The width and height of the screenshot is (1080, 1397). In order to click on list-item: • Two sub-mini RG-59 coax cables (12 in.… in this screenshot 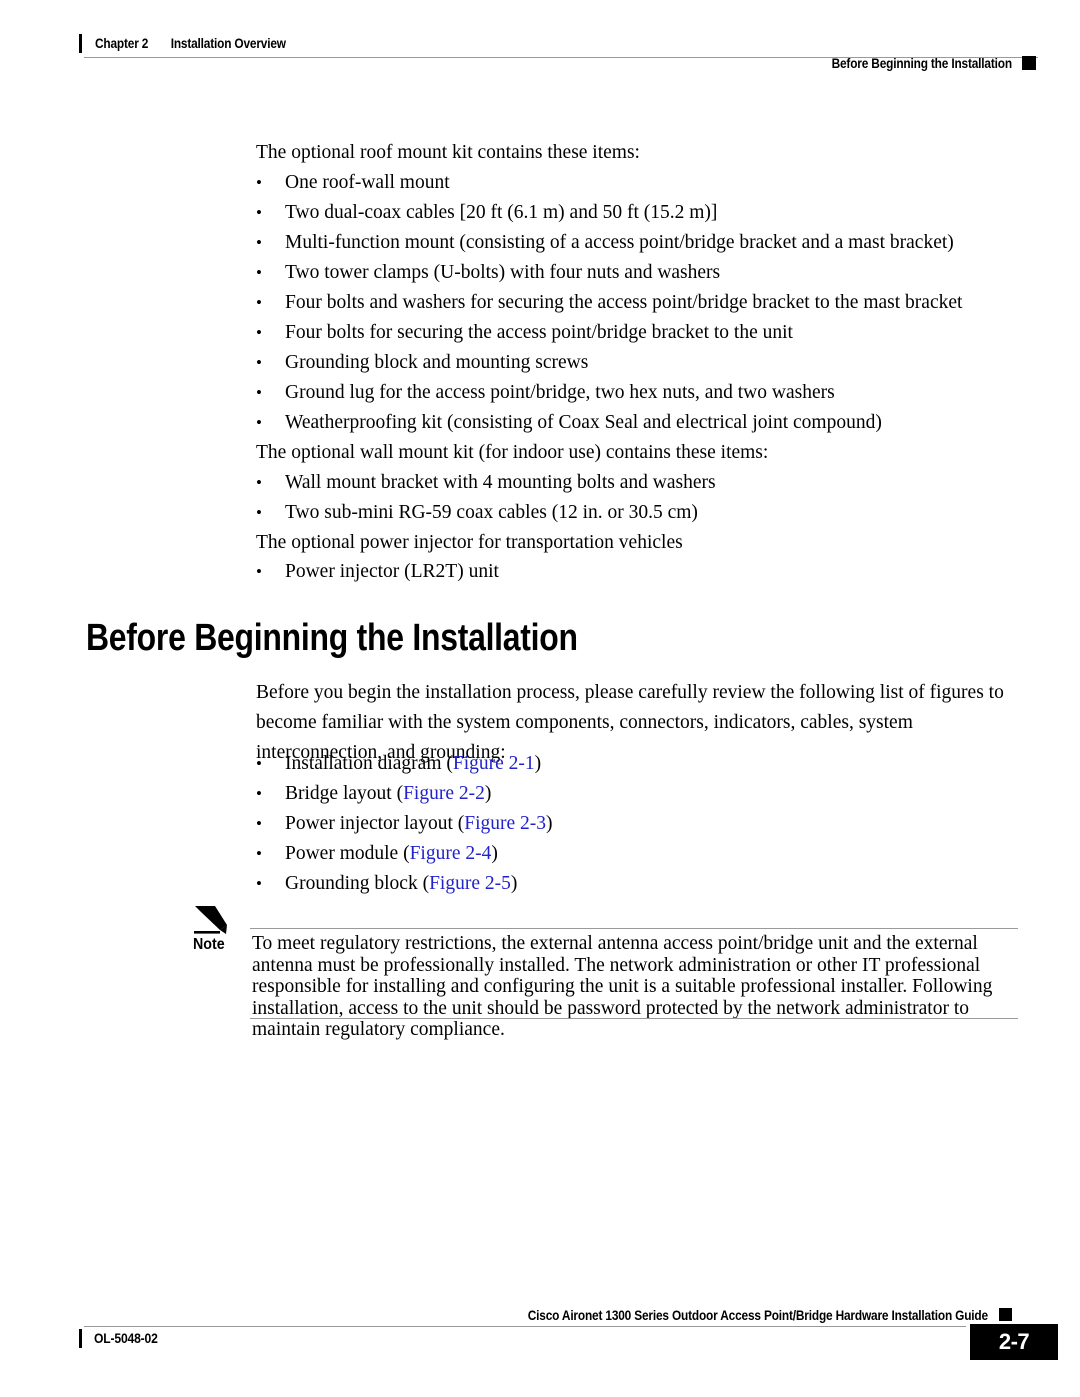, I will do `click(640, 513)`.